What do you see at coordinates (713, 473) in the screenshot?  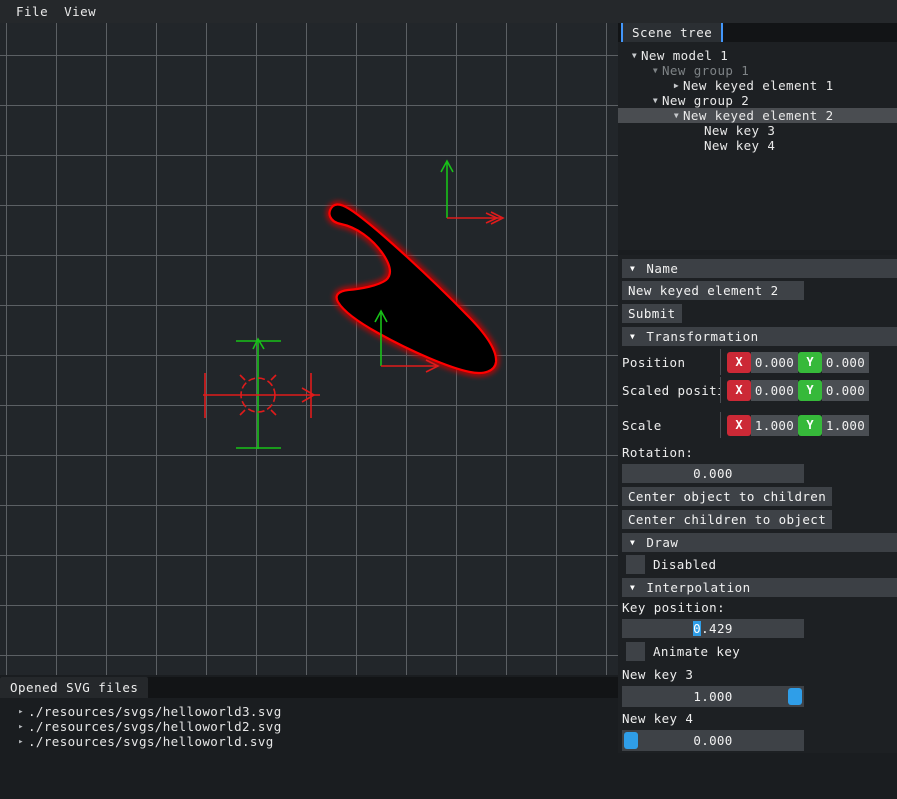 I see `rotation-value-input: 0.000` at bounding box center [713, 473].